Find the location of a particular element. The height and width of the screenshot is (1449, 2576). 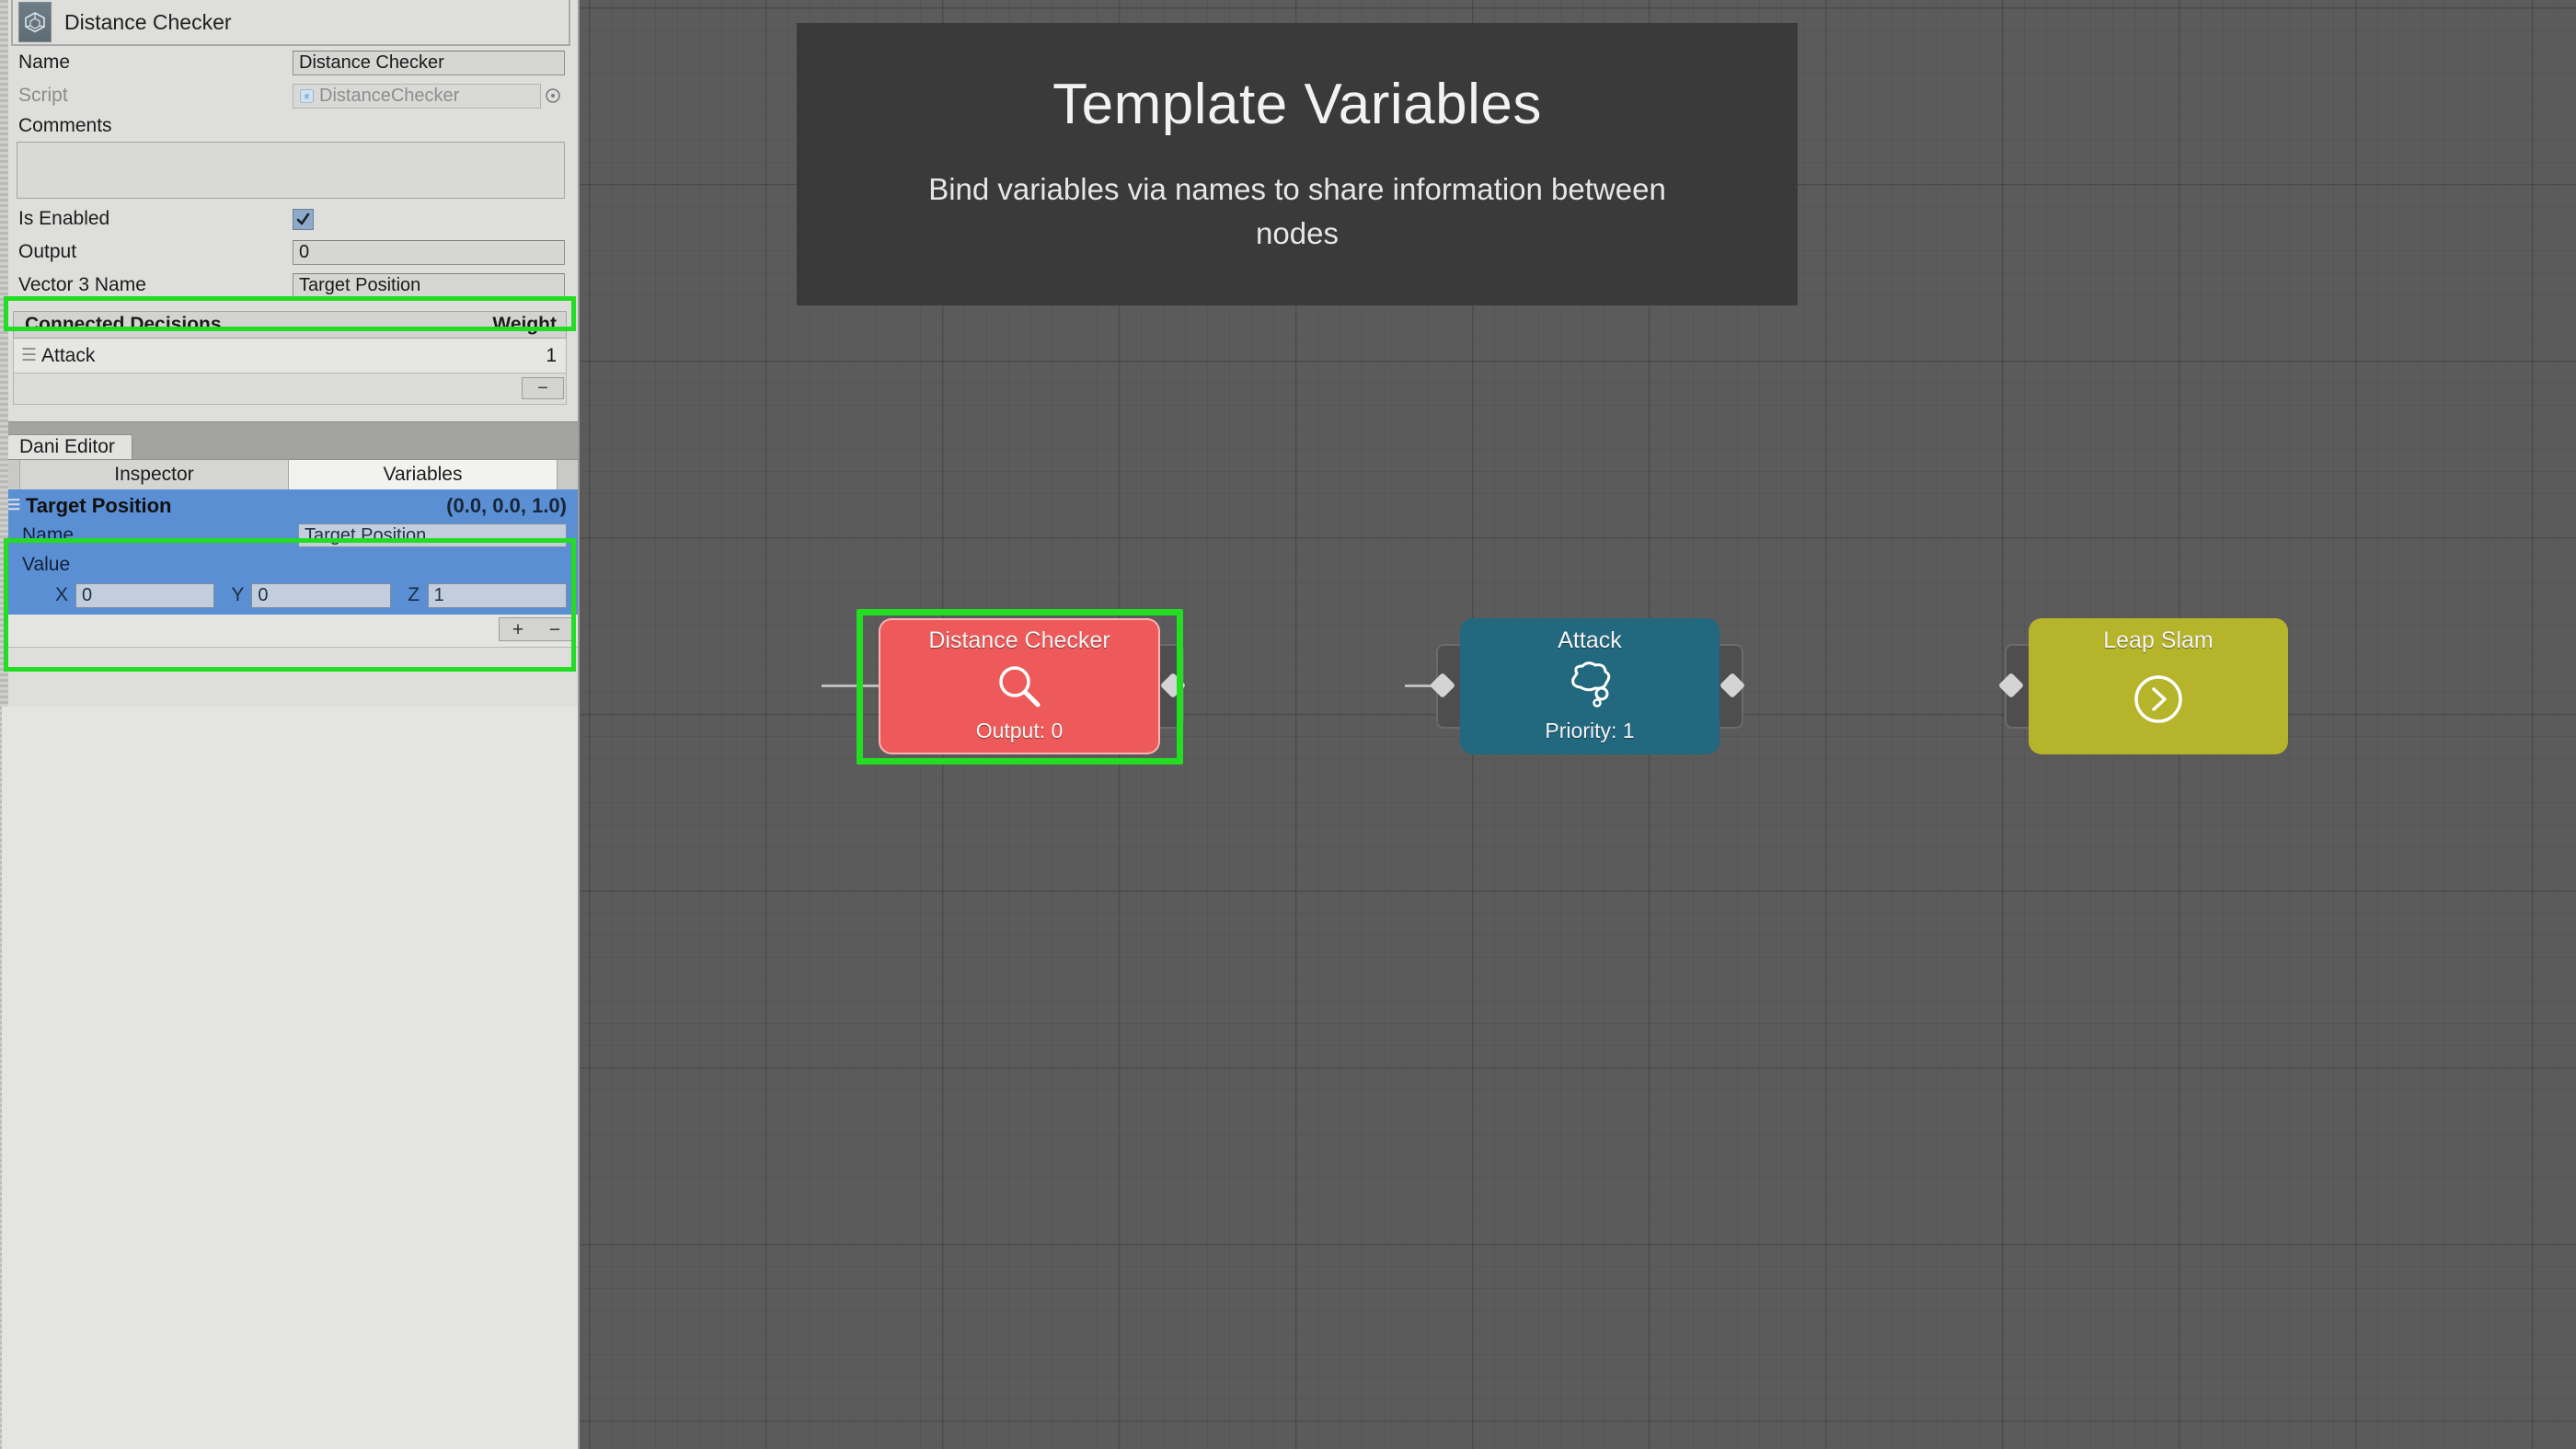

variable-name-label: Name is located at coordinates (48, 535).